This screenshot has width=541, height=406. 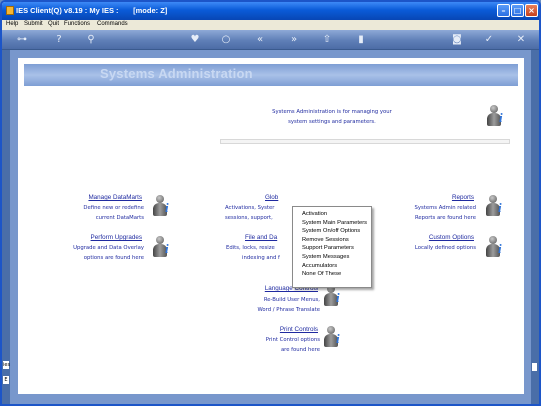 I want to click on menu-bar: Help Submit Quit Functions Commands, so click(x=270, y=25).